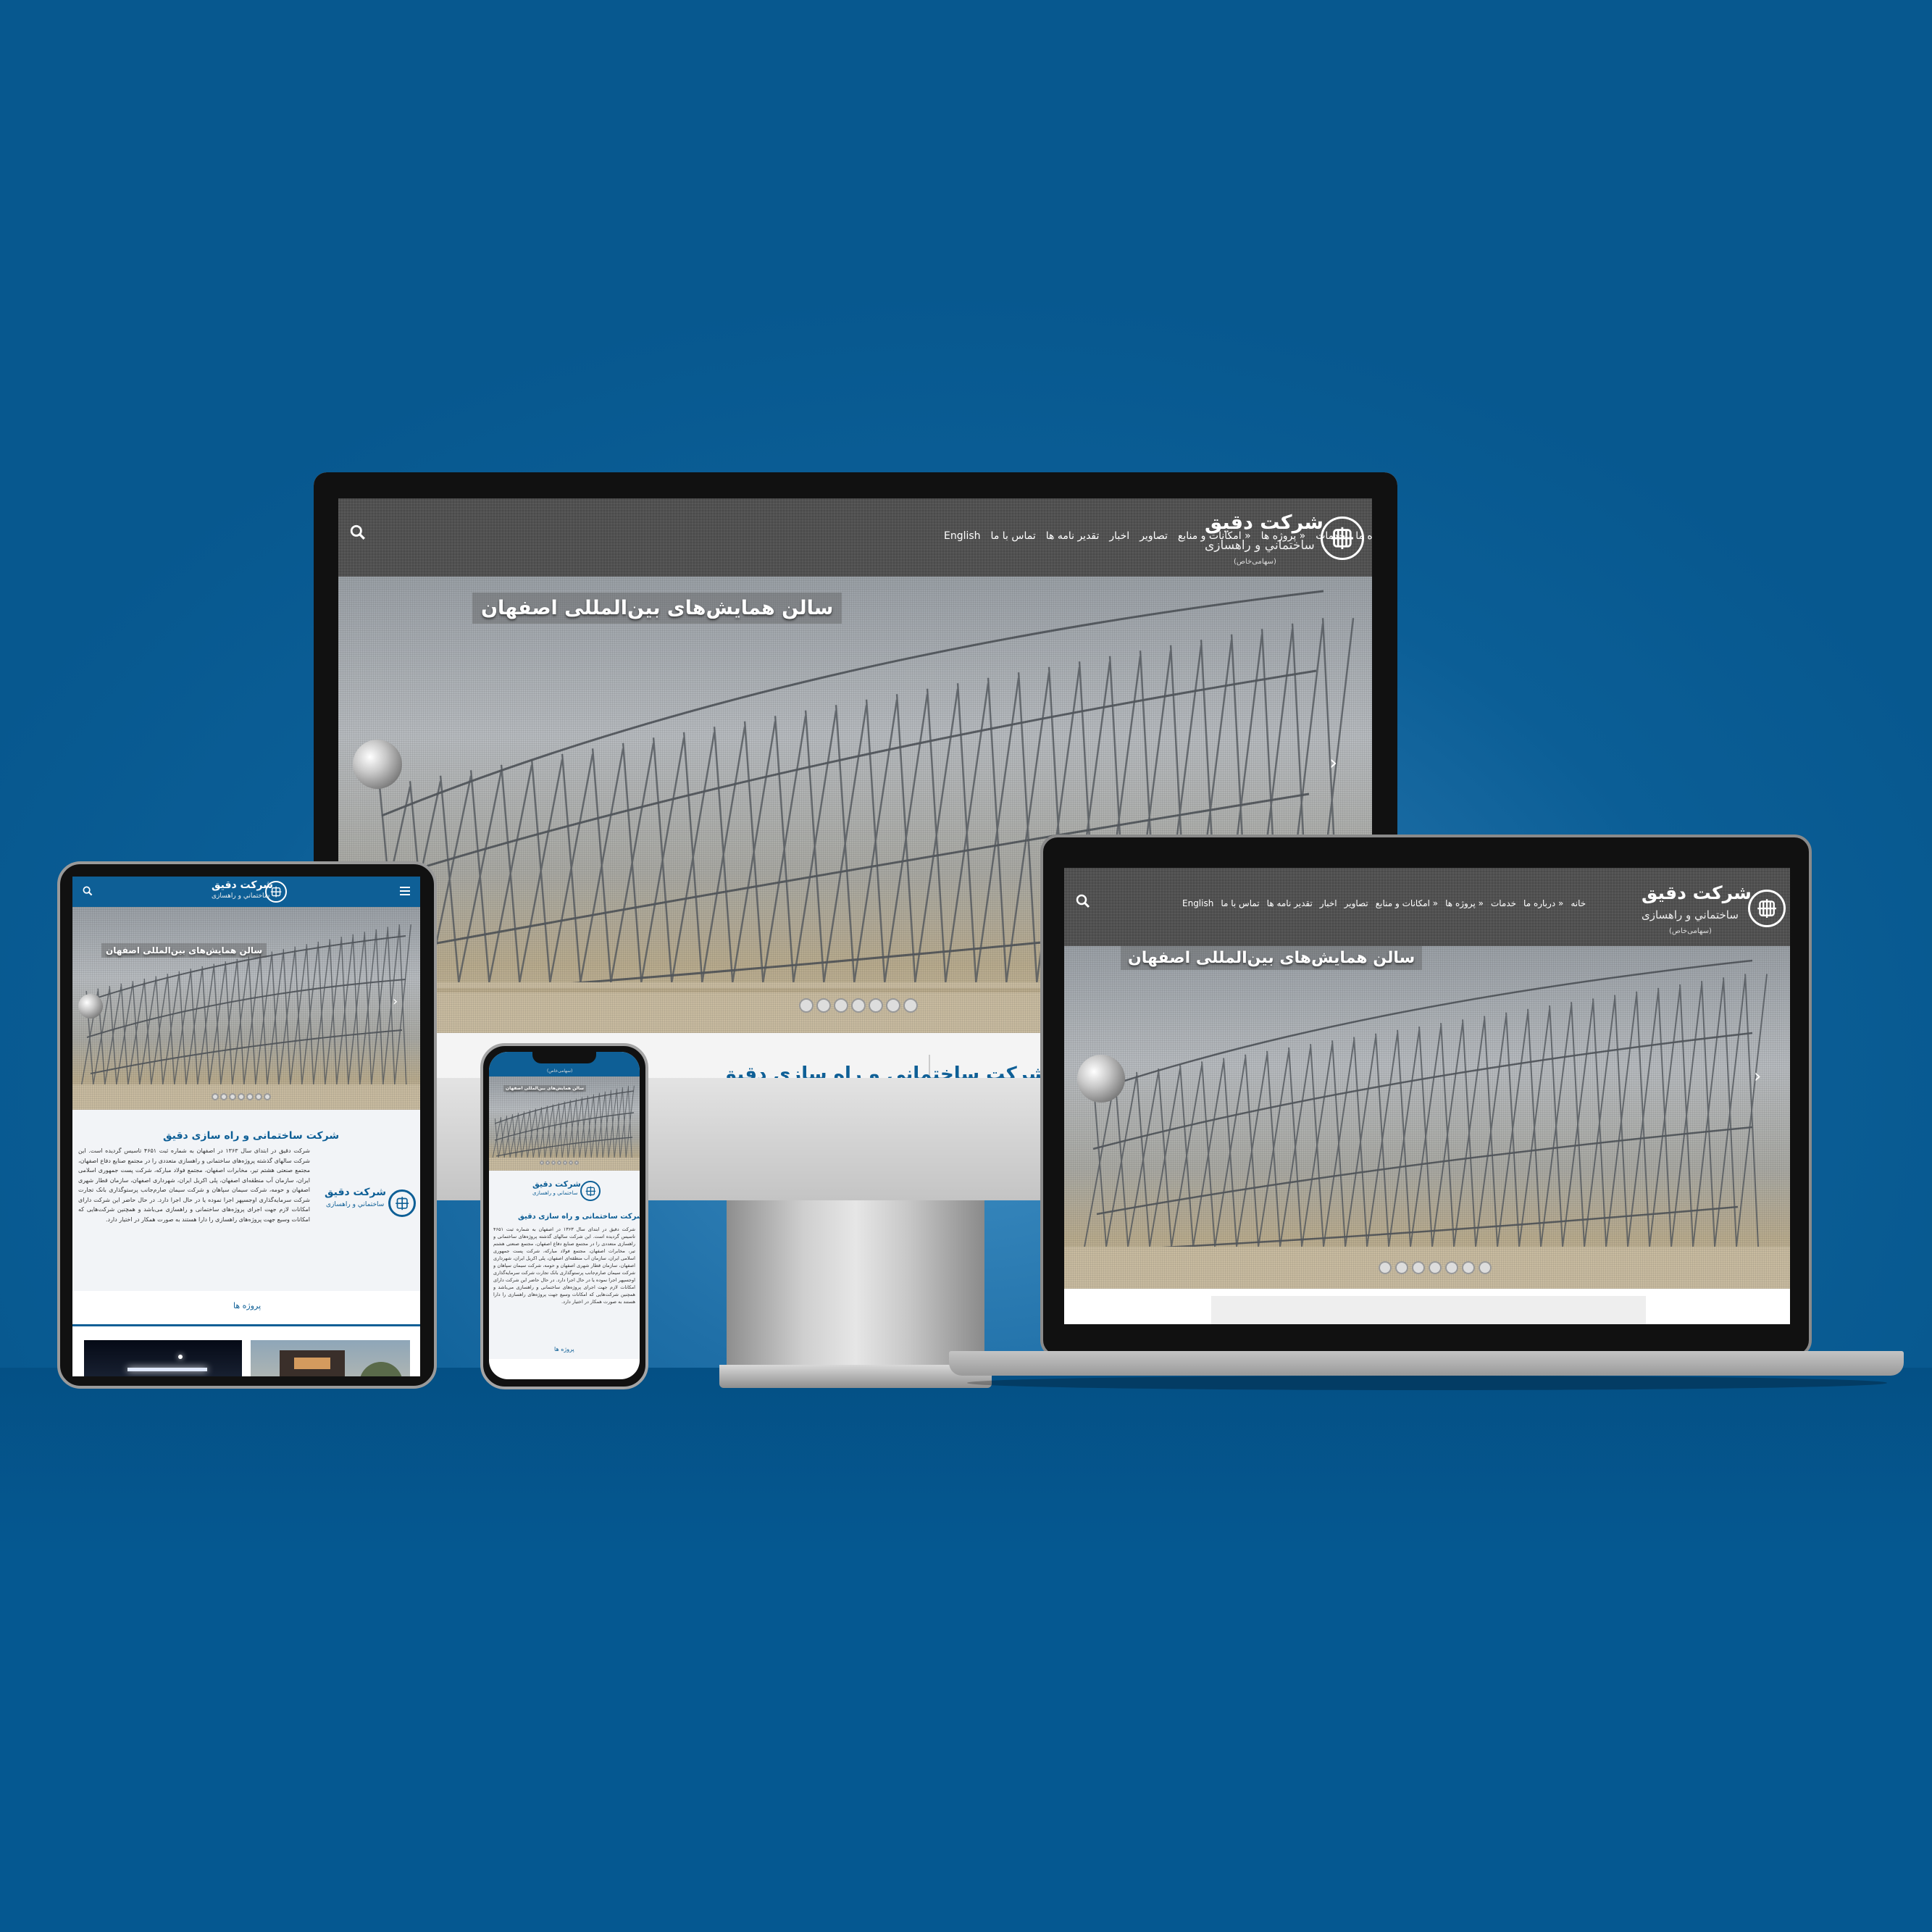 This screenshot has height=1932, width=1932. Describe the element at coordinates (355, 1204) in the screenshot. I see `brand-subtitle-side: ساختماني و راهسازی` at that location.